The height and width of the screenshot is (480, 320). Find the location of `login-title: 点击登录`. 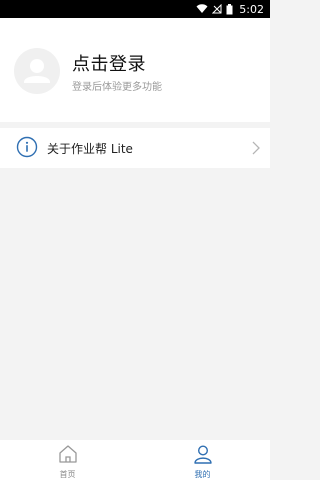

login-title: 点击登录 is located at coordinates (109, 63).